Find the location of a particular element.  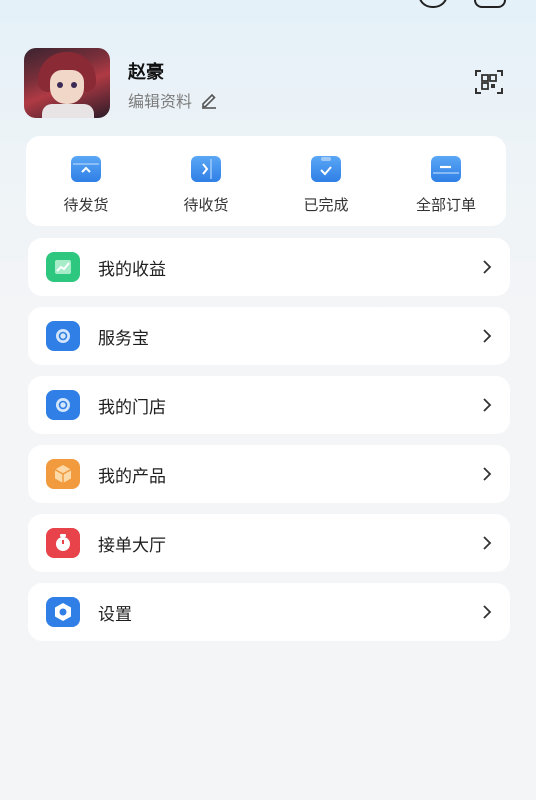

message-icon is located at coordinates (490, 4).